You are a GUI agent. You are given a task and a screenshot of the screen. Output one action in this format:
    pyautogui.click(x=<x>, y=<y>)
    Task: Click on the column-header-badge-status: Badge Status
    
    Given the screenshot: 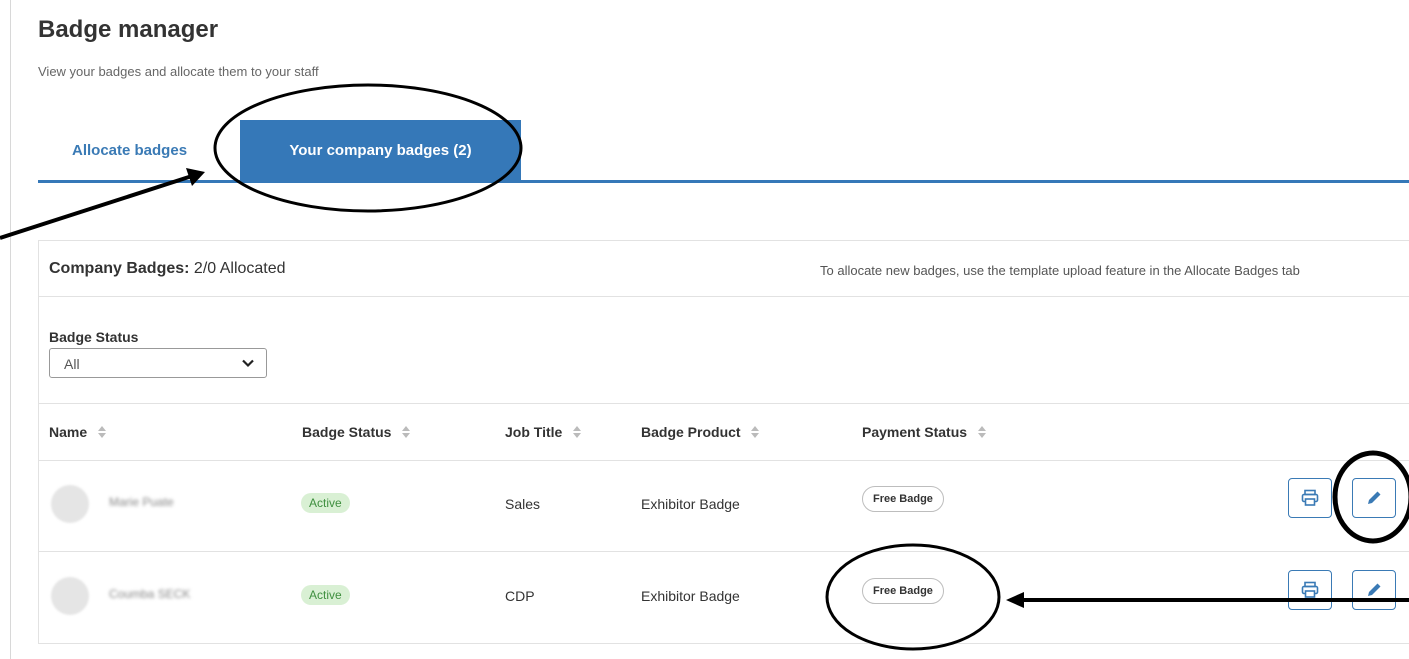 What is the action you would take?
    pyautogui.click(x=356, y=432)
    